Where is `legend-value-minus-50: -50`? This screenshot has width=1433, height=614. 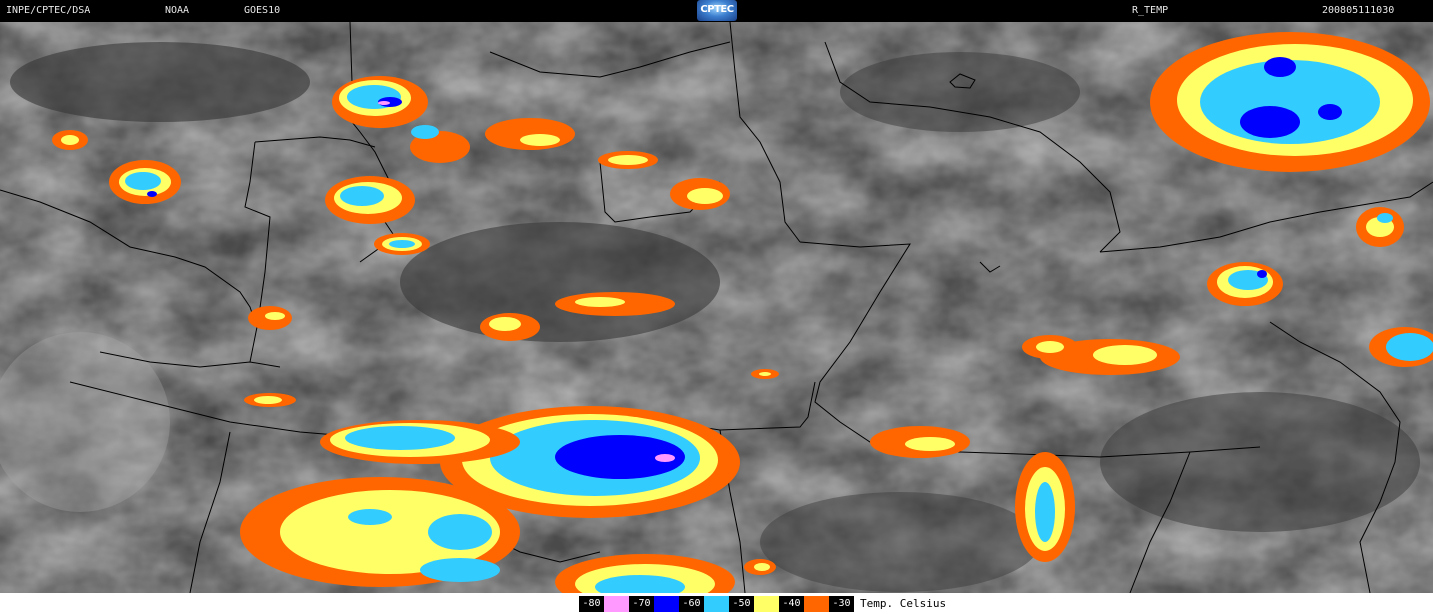 legend-value-minus-50: -50 is located at coordinates (741, 604).